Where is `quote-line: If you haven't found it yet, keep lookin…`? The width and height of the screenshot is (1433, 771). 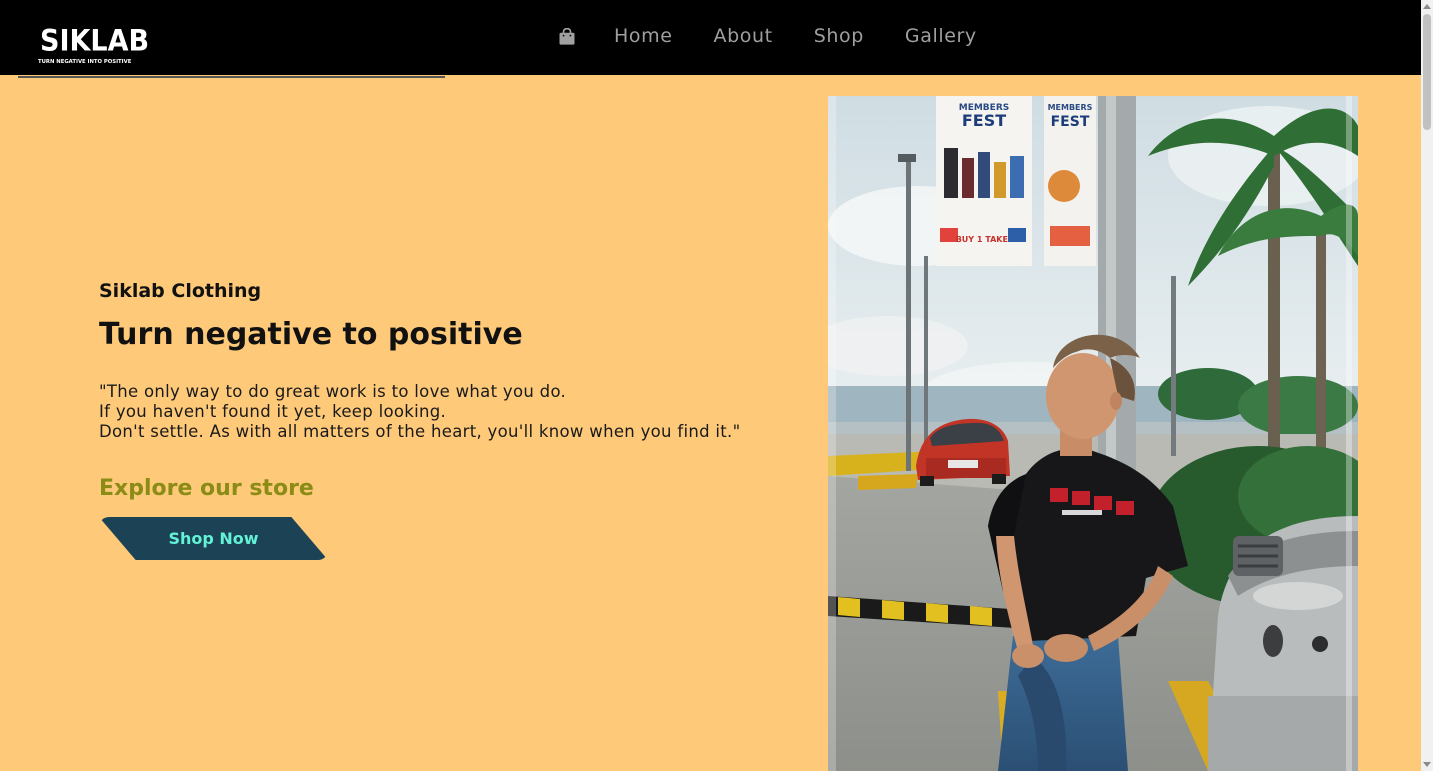 quote-line: If you haven't found it yet, keep lookin… is located at coordinates (273, 411).